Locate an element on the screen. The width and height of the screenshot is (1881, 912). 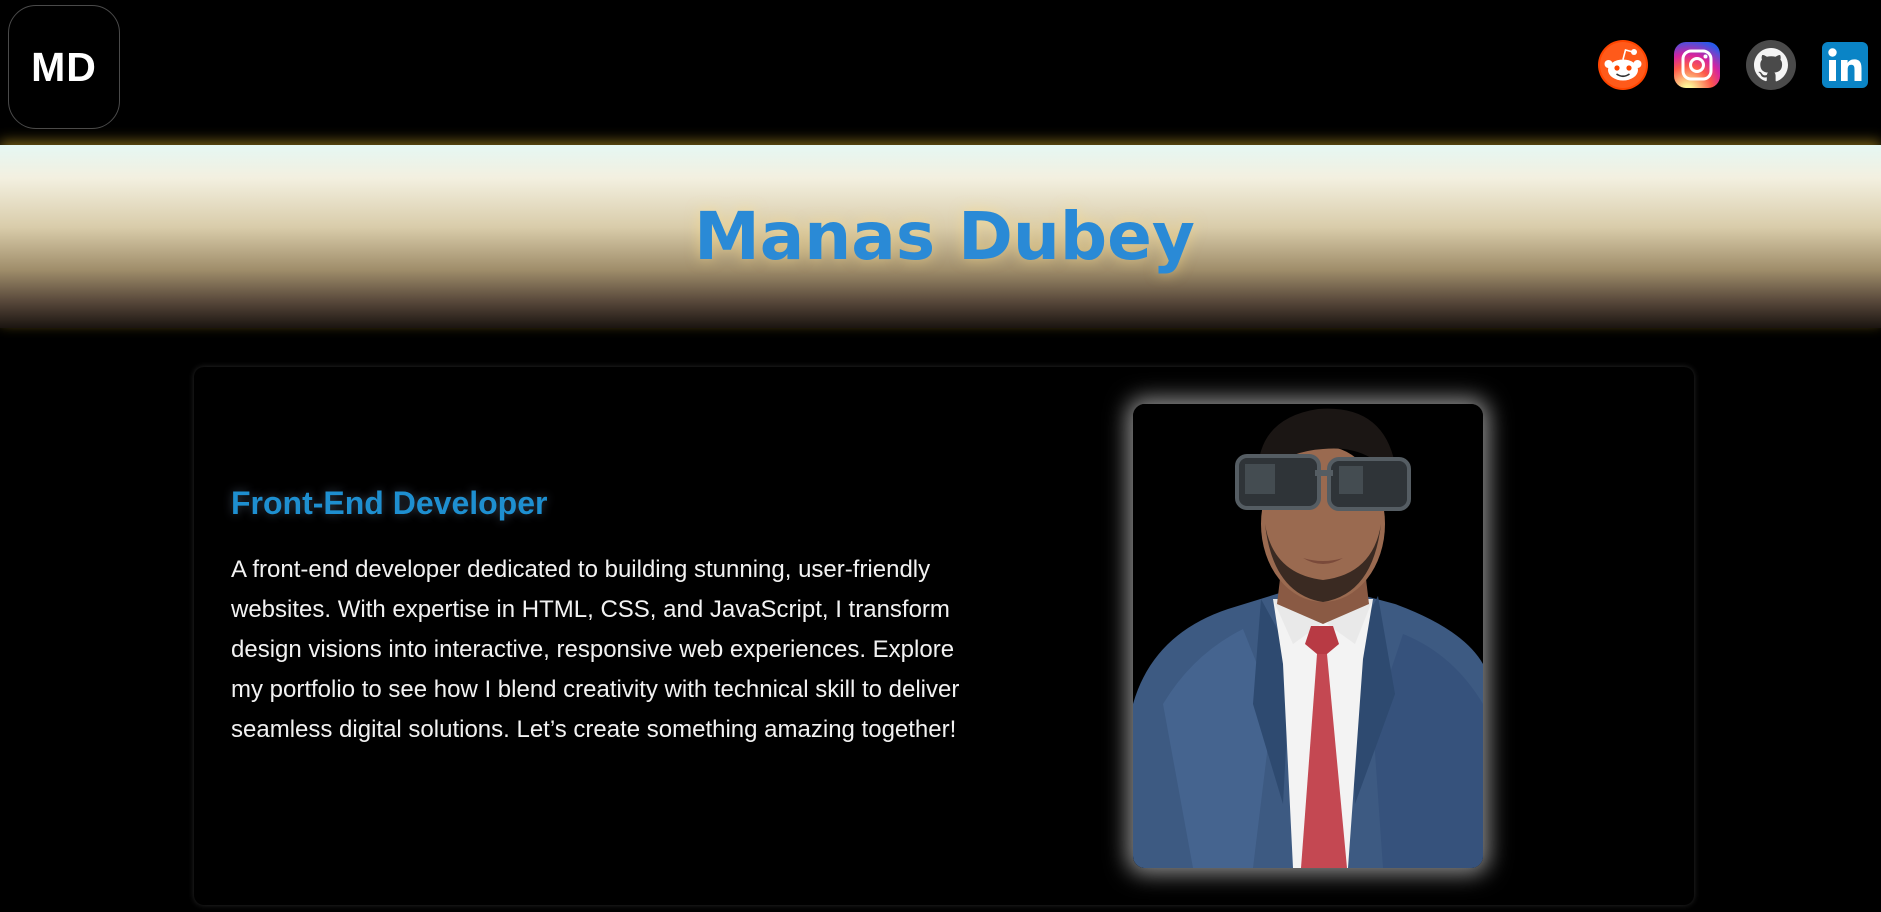
reddit-icon is located at coordinates (1623, 65).